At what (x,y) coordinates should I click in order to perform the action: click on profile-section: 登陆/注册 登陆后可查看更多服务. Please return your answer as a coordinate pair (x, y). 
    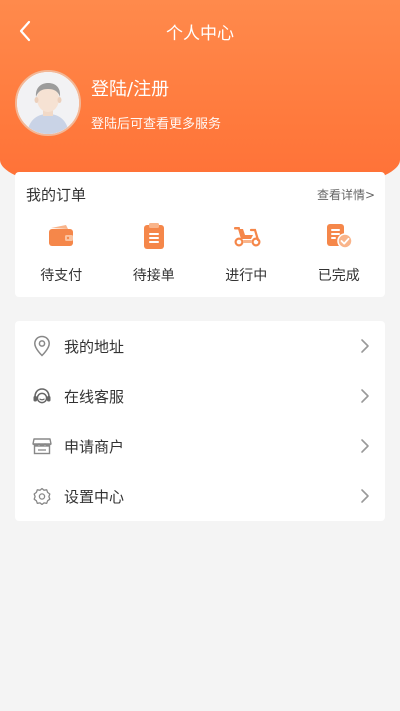
    Looking at the image, I should click on (118, 103).